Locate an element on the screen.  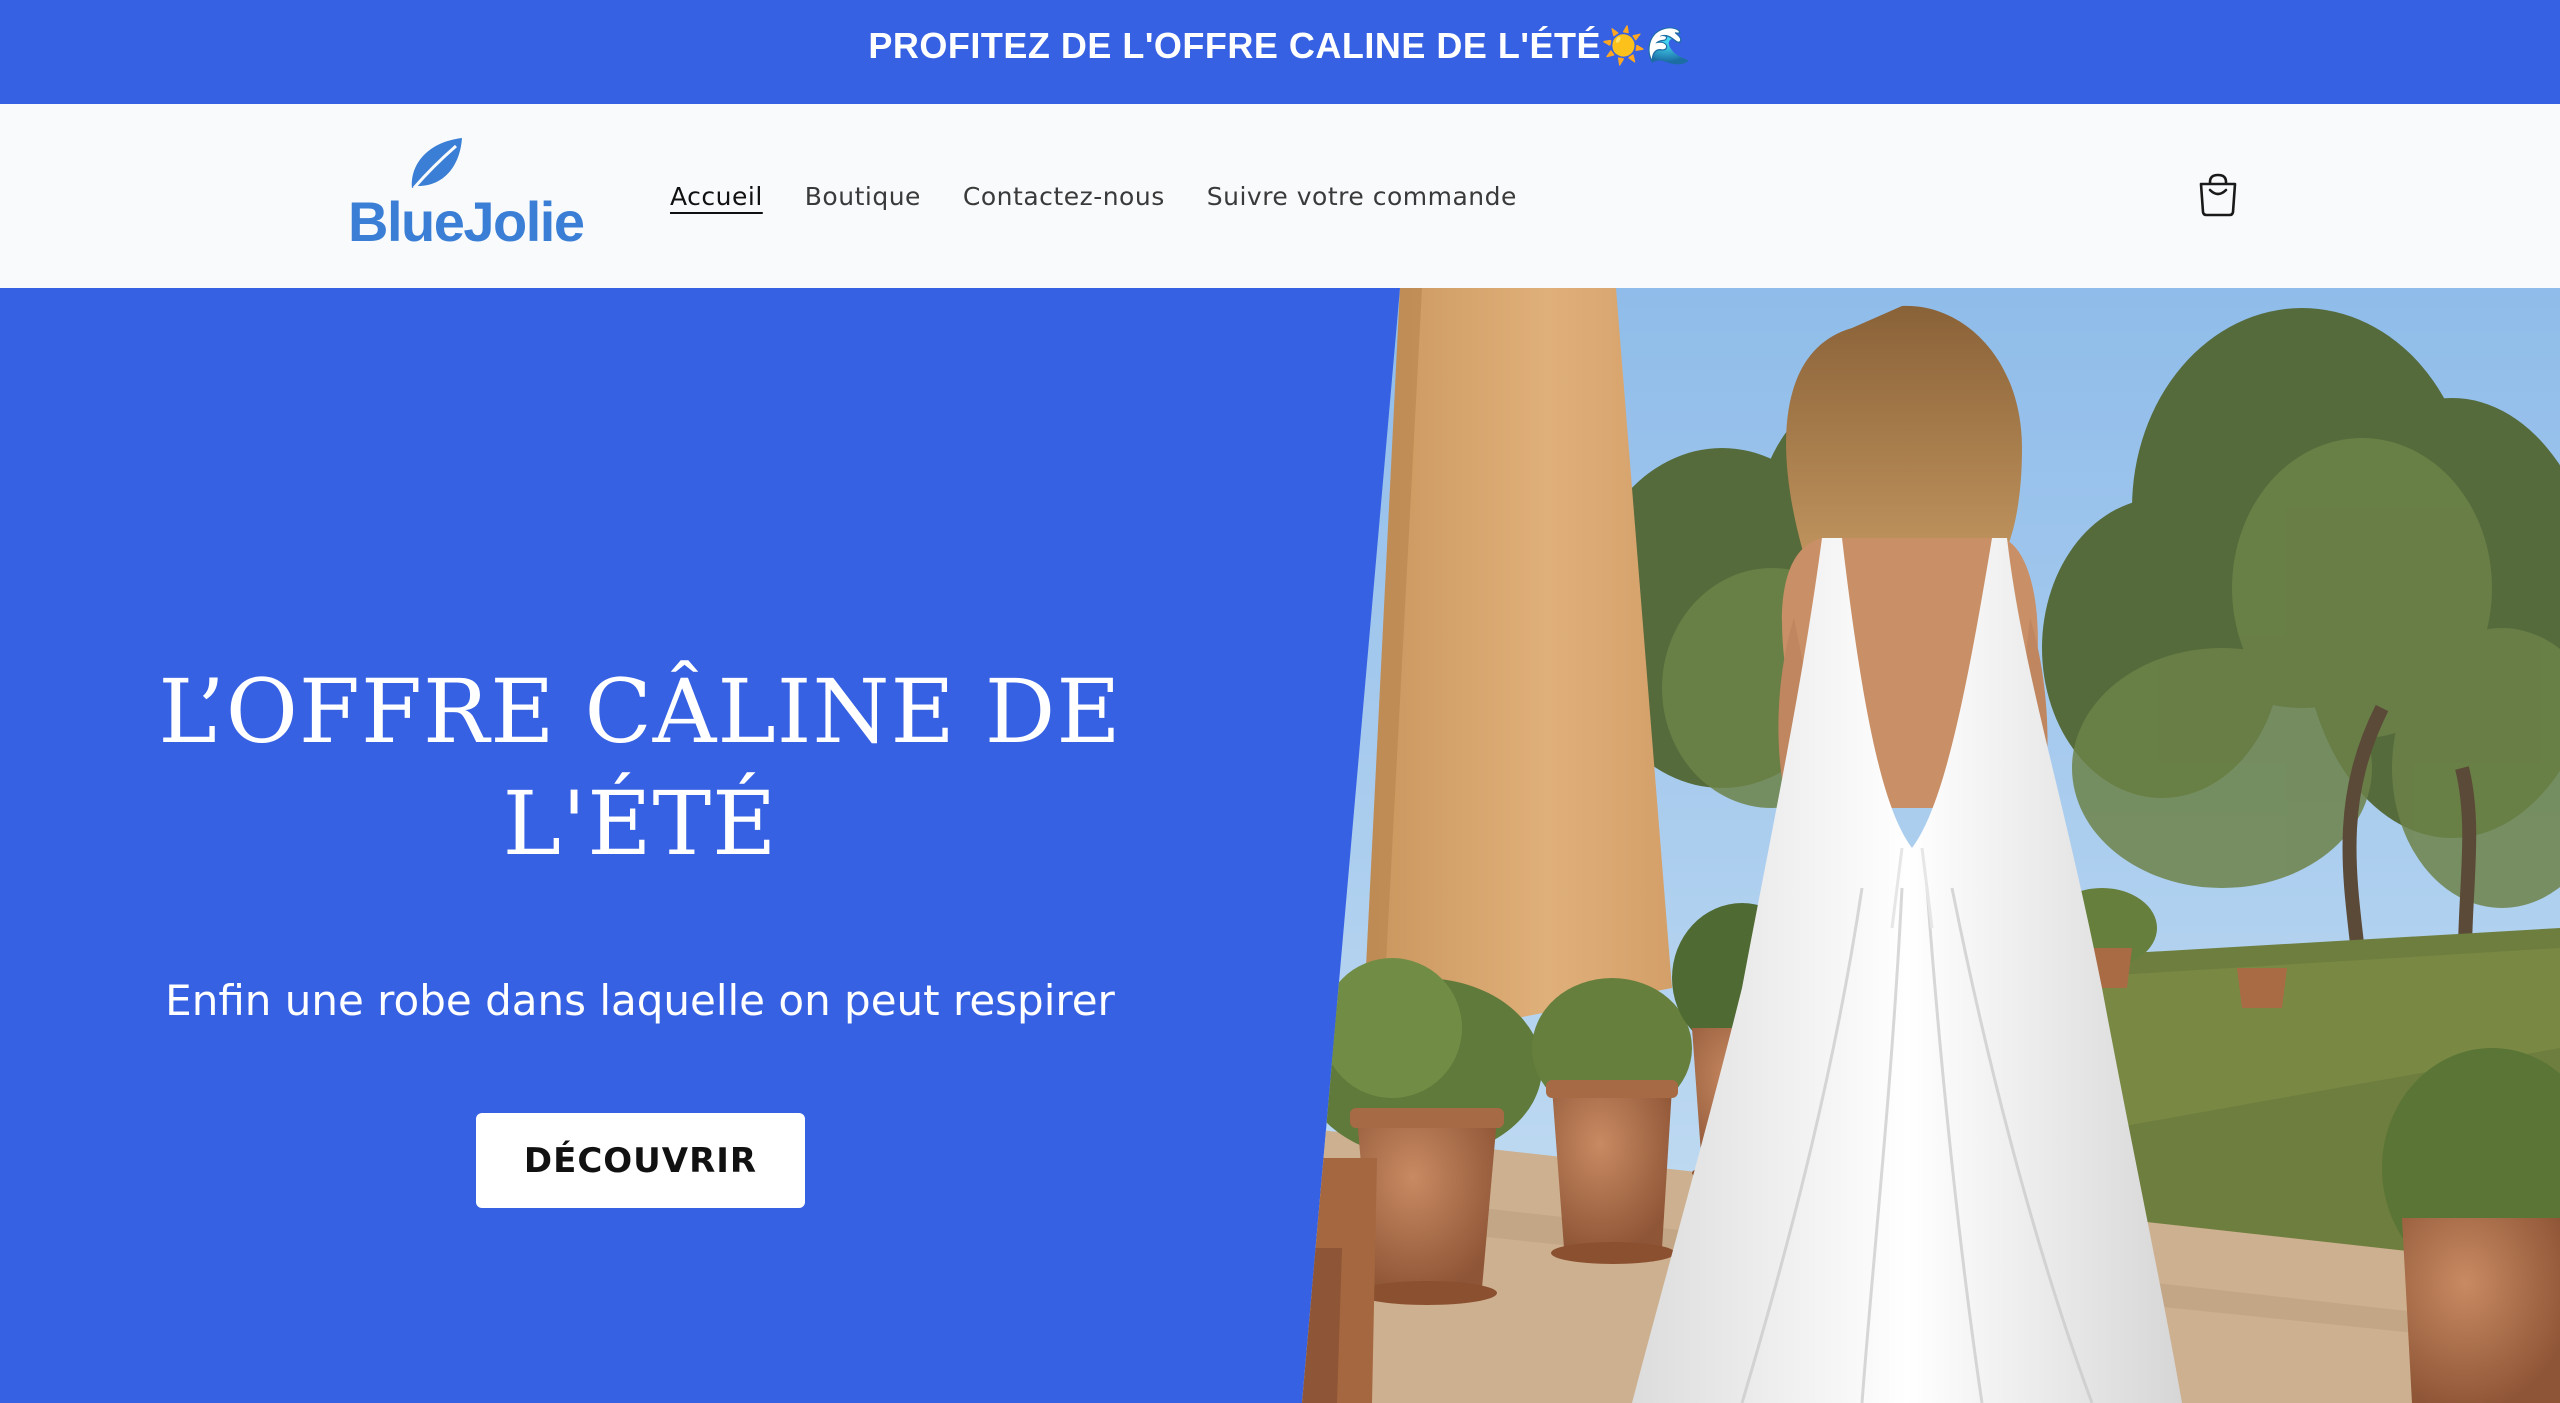
logo: BlueJolie is located at coordinates (465, 199).